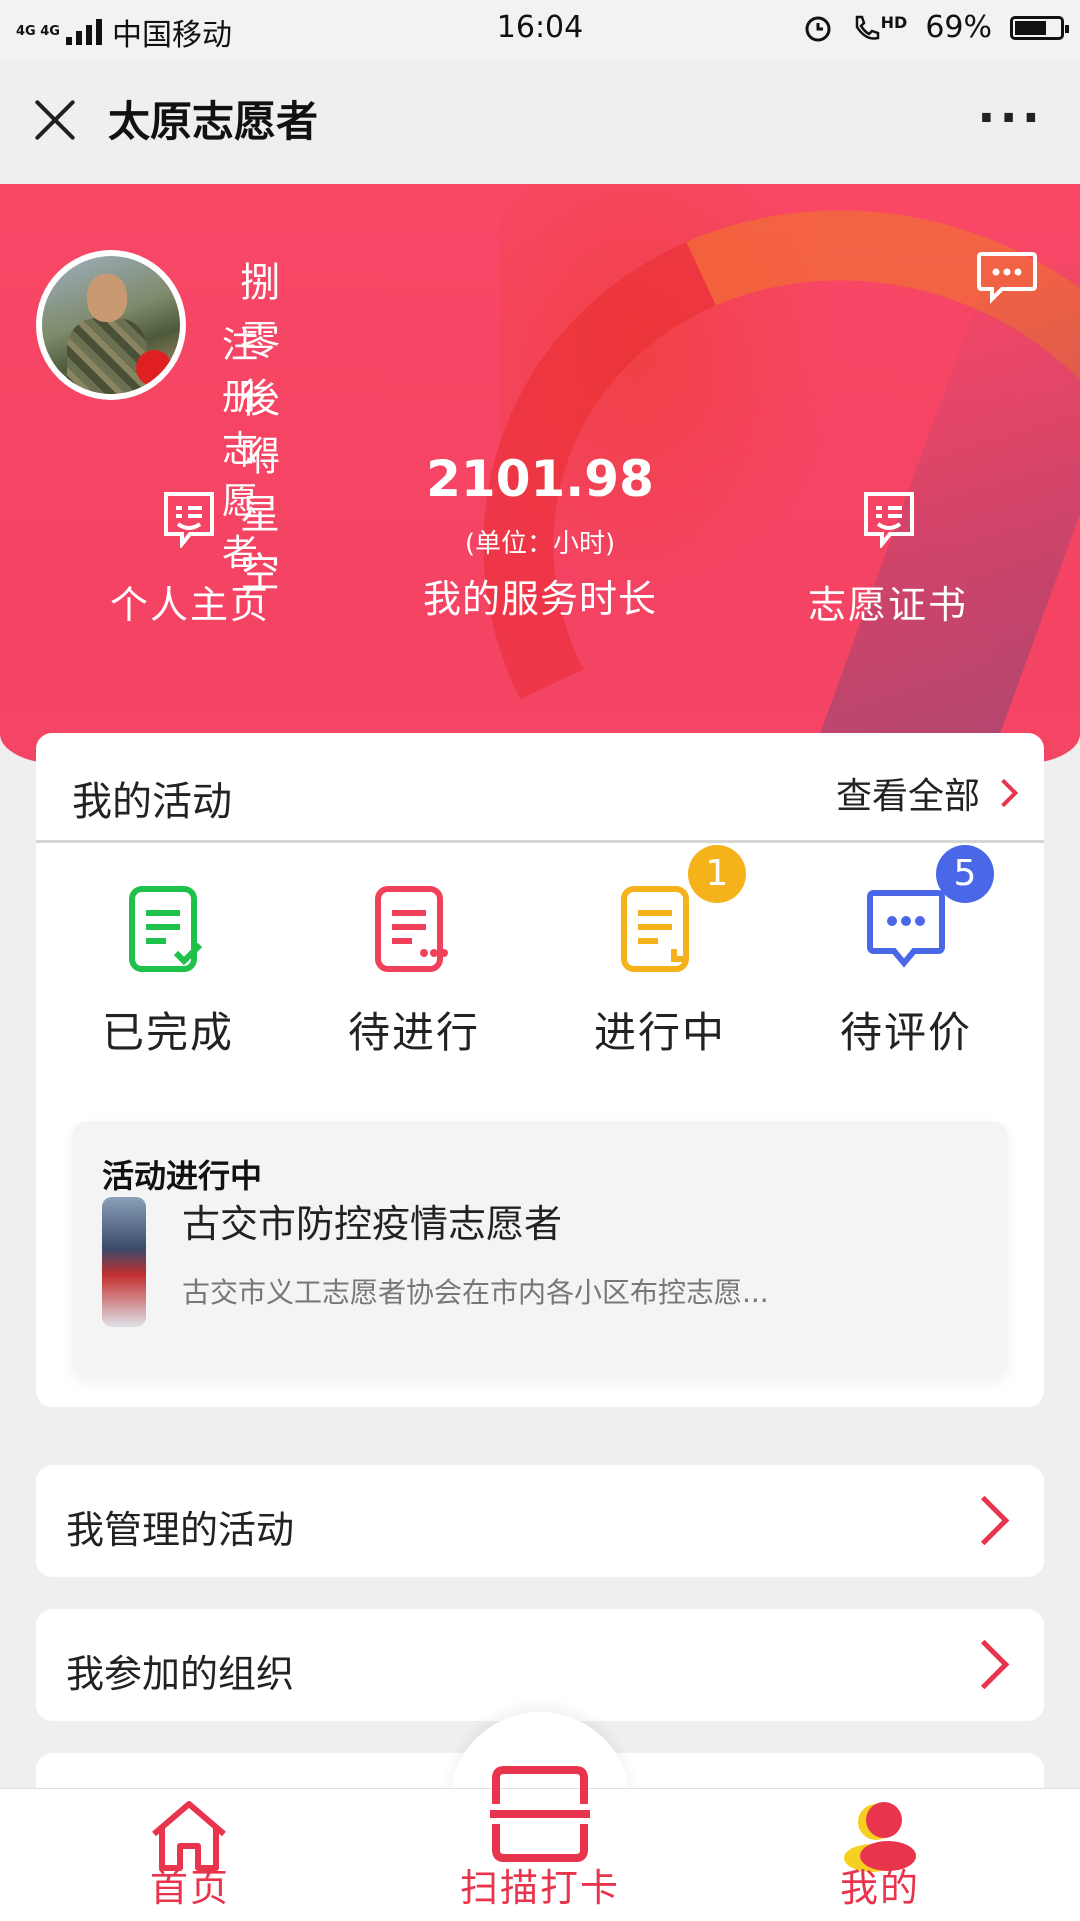 This screenshot has height=1921, width=1080. Describe the element at coordinates (166, 929) in the screenshot. I see `completed-icon` at that location.